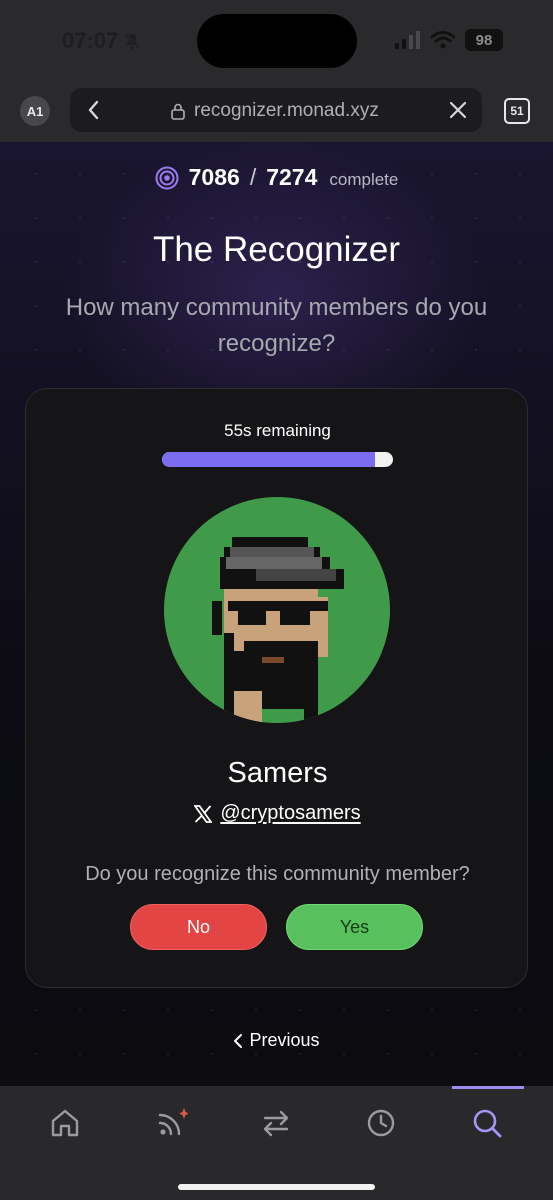 The image size is (553, 1200). I want to click on total-count: 7274, so click(292, 177).